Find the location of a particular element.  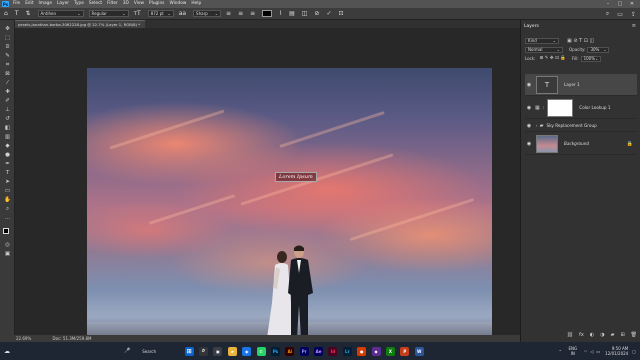

app-icon: ◆ is located at coordinates (376, 351).